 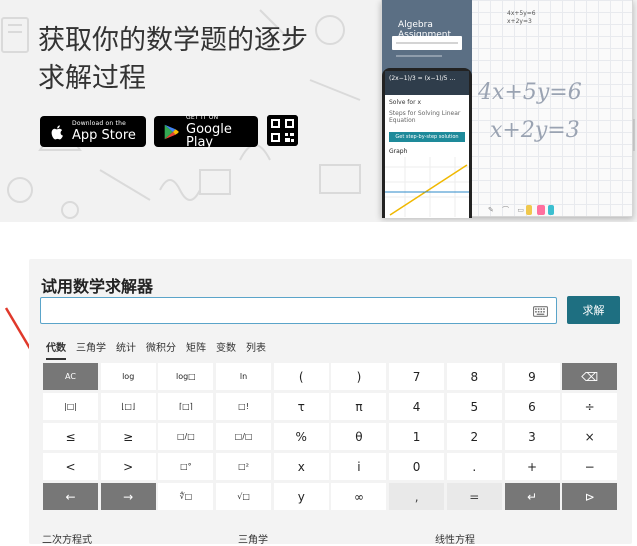 I want to click on app-store-small-text: Download on the, so click(x=99, y=123).